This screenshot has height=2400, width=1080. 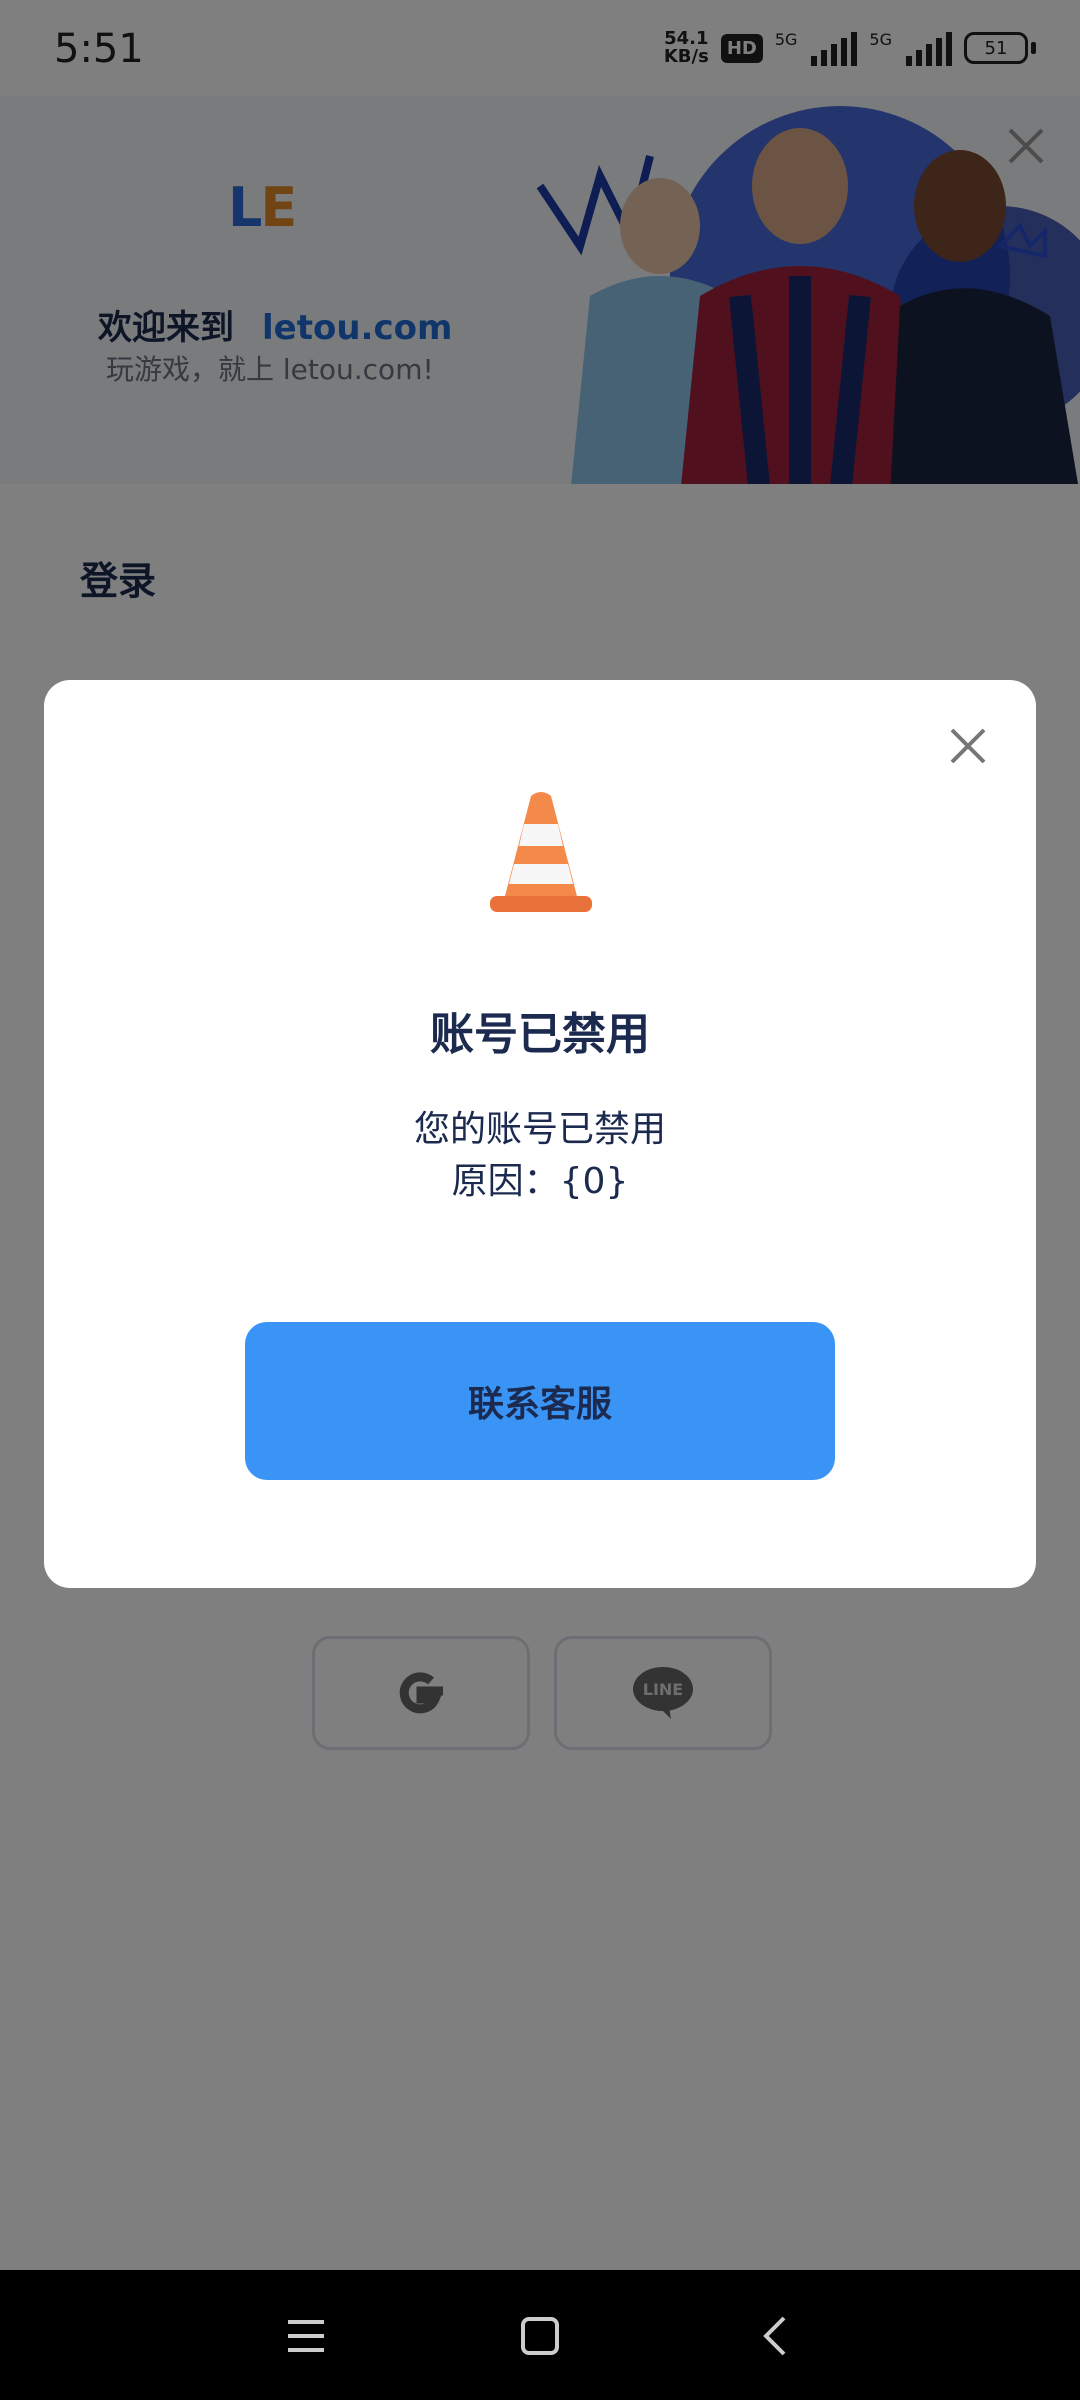 I want to click on menu-icon, so click(x=306, y=2336).